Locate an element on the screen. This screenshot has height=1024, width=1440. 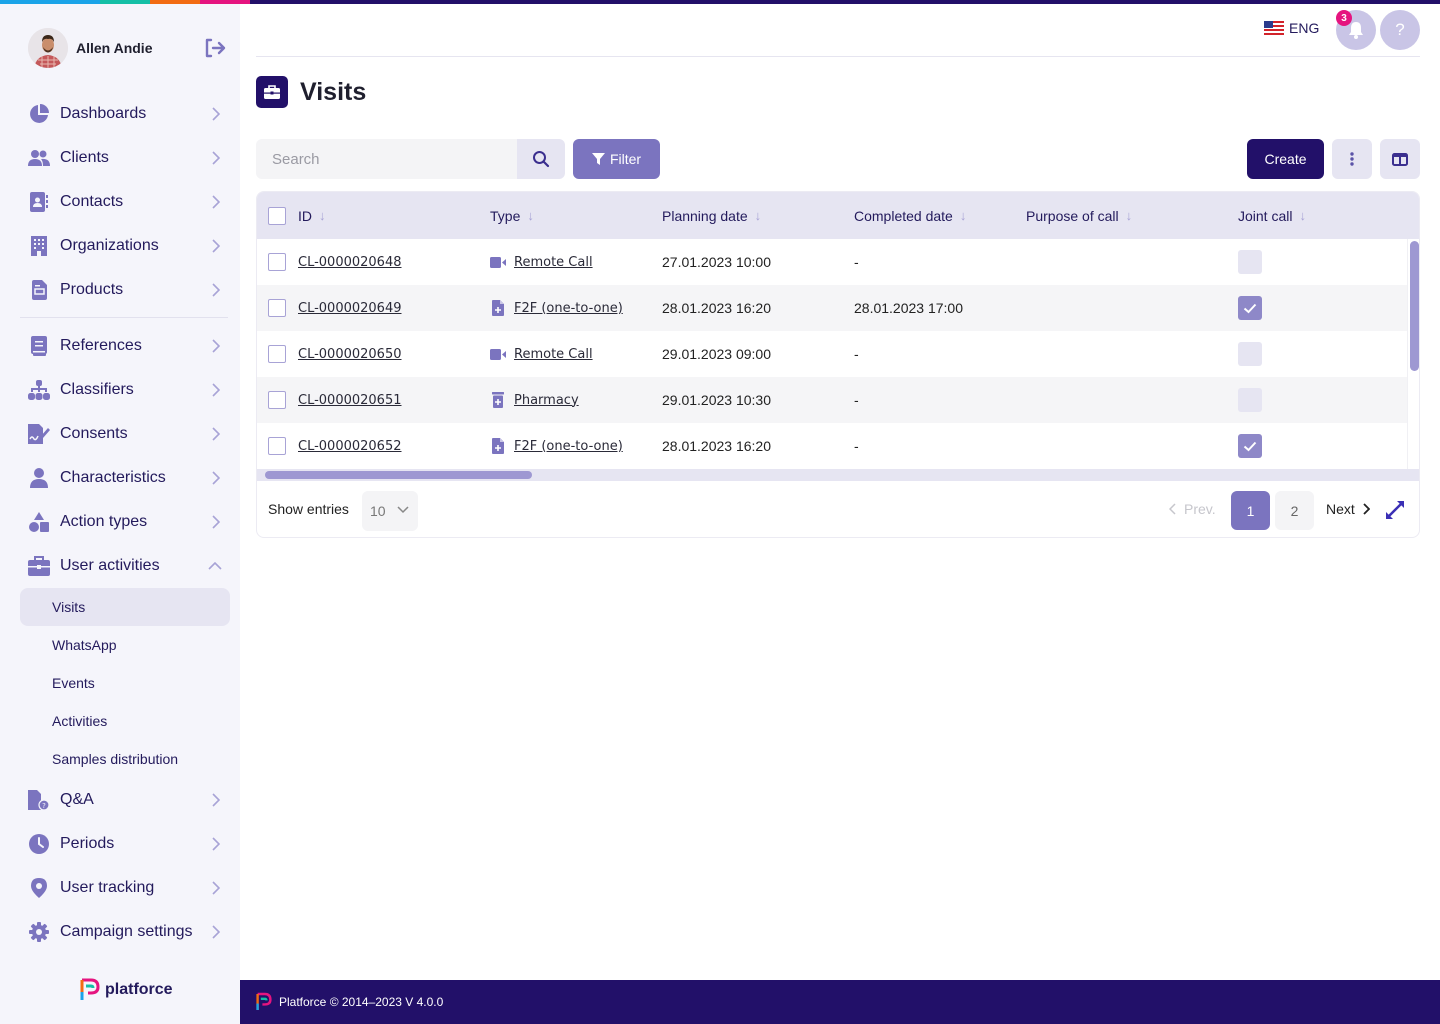
select-all-checkbox is located at coordinates (277, 215).